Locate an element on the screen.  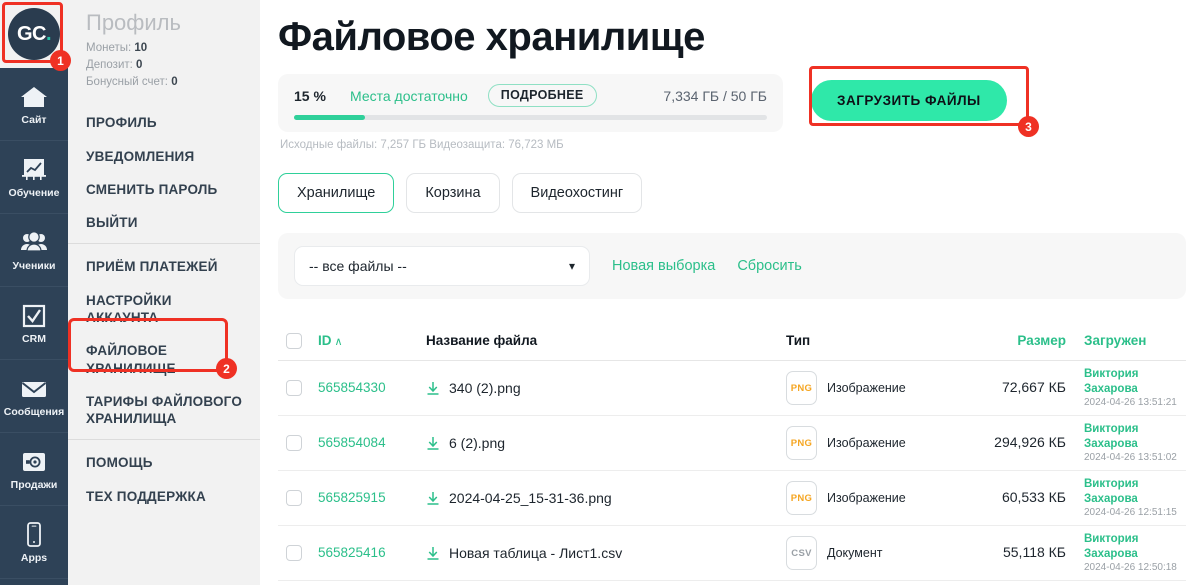
new-selection-link: Новая выборка is located at coordinates (663, 266).